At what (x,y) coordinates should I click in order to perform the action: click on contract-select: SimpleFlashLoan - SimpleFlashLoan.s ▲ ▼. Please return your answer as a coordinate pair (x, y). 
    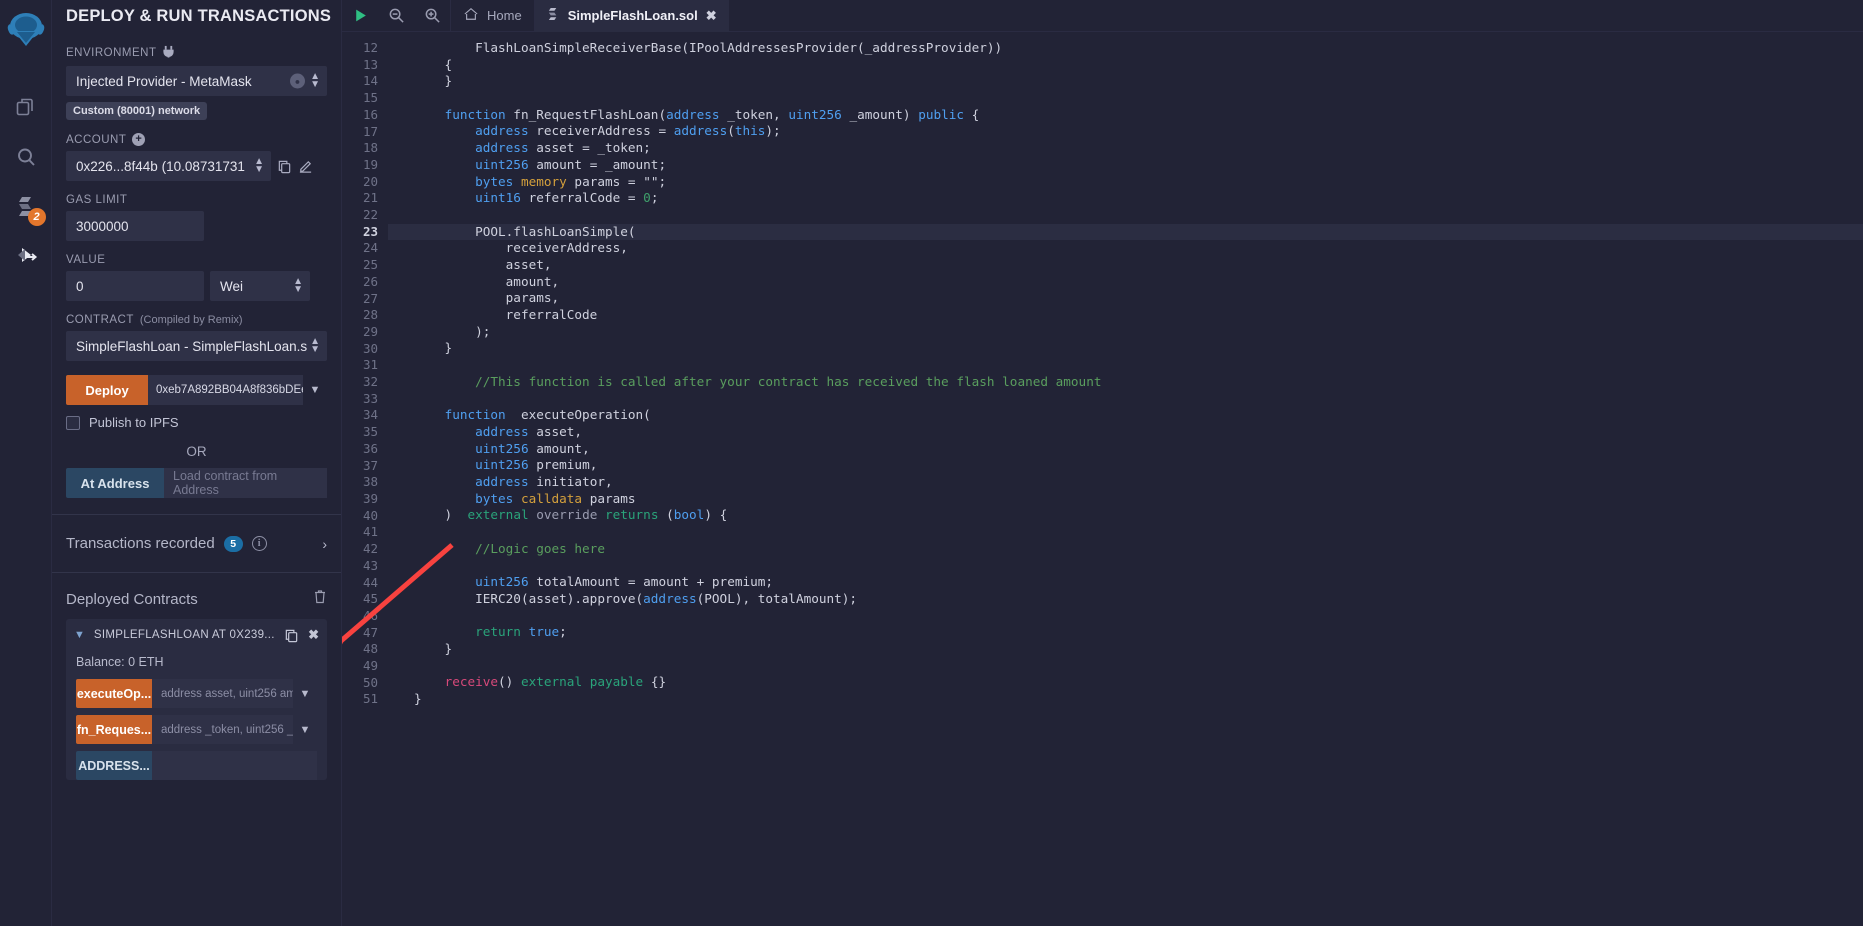
    Looking at the image, I should click on (196, 346).